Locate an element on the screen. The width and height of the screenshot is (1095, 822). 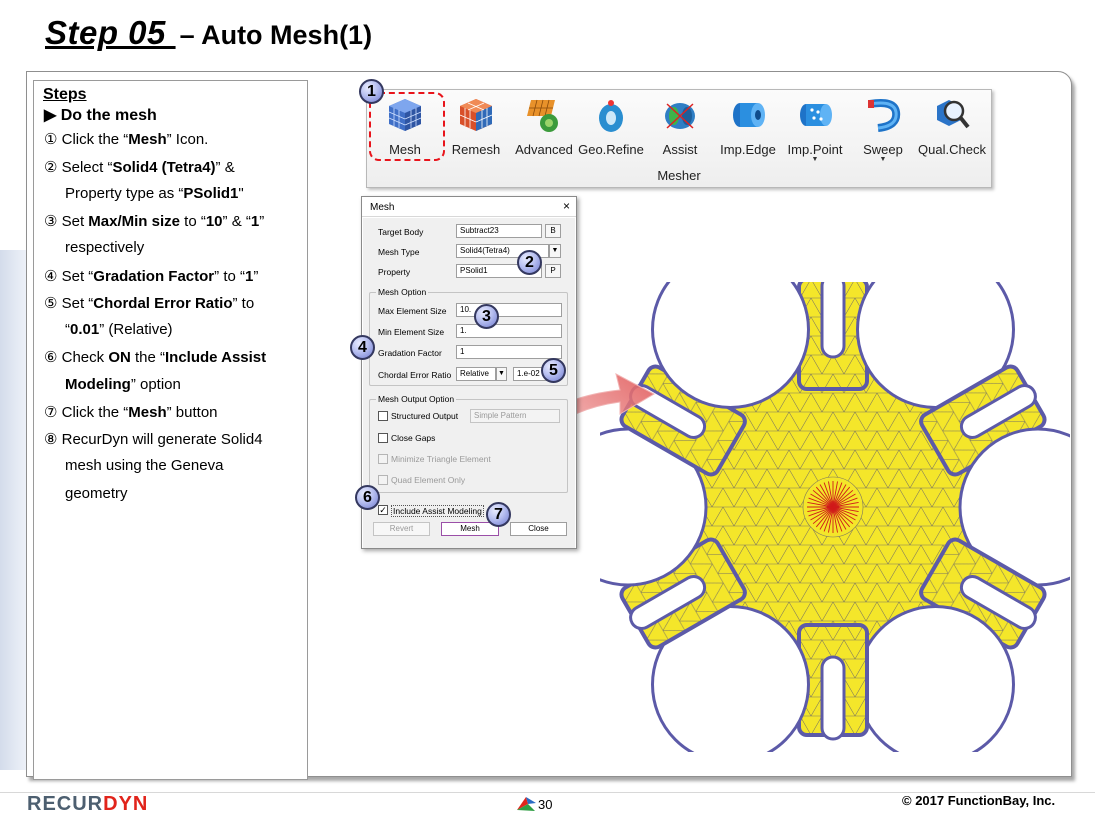
advanced-tool-button: Advanced is located at coordinates (544, 126).